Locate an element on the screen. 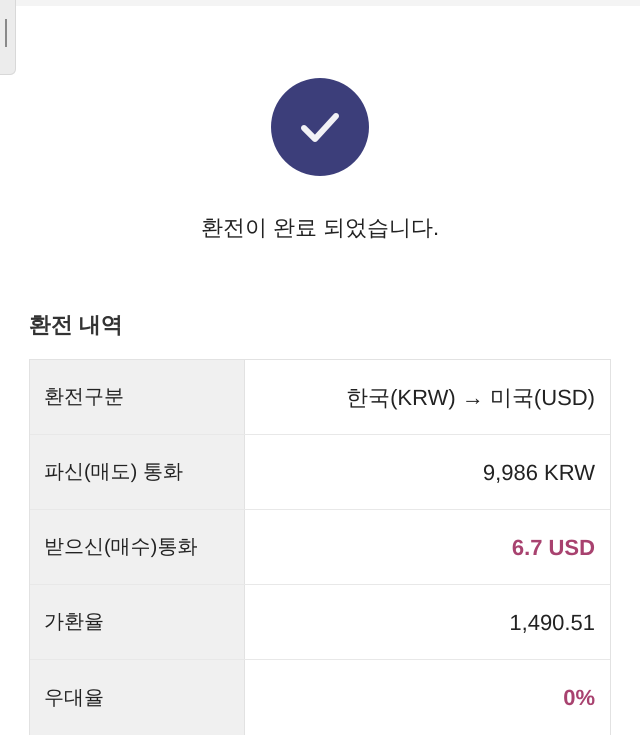 This screenshot has height=741, width=640. label-cell: 받으신(매수)통화 is located at coordinates (137, 547).